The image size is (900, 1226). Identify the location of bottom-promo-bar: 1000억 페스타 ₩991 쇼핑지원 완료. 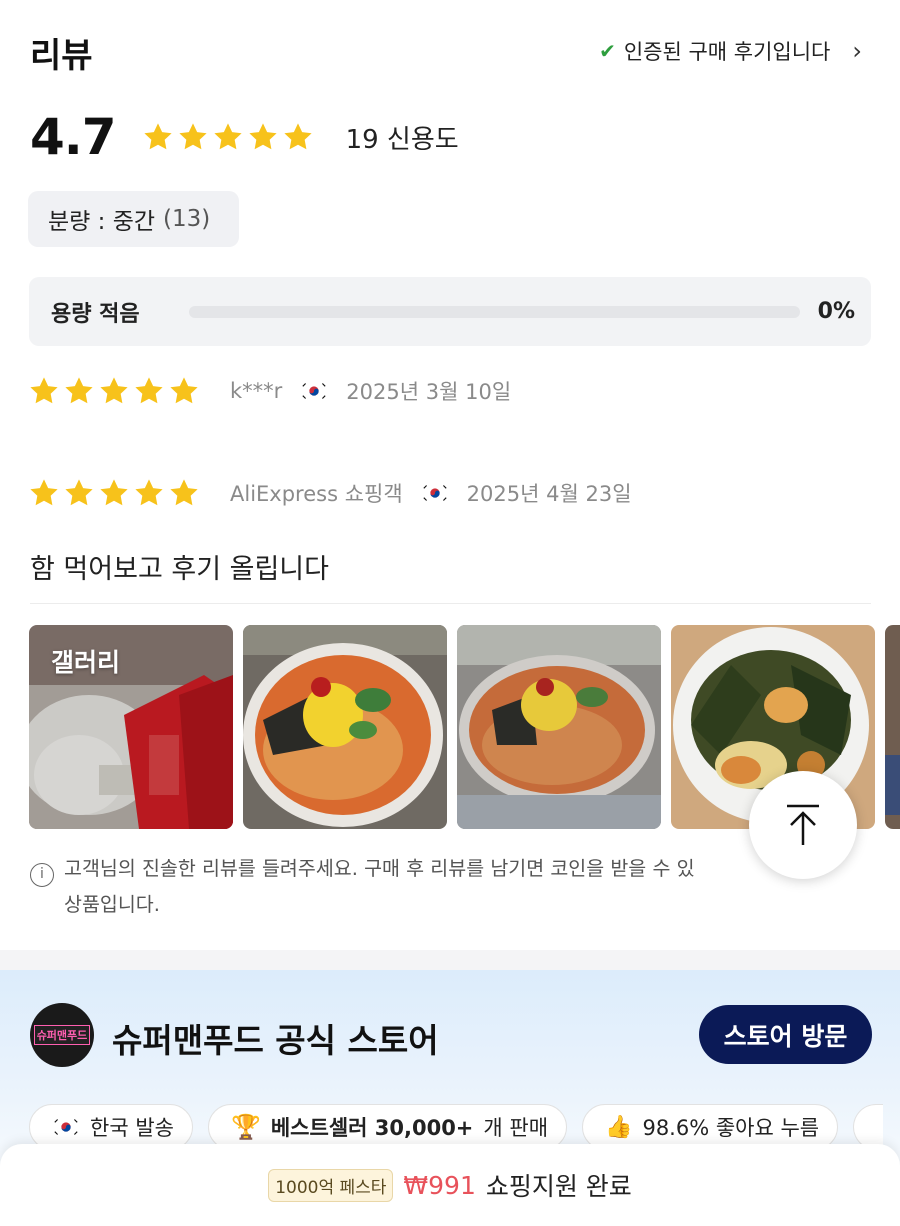
(450, 1185).